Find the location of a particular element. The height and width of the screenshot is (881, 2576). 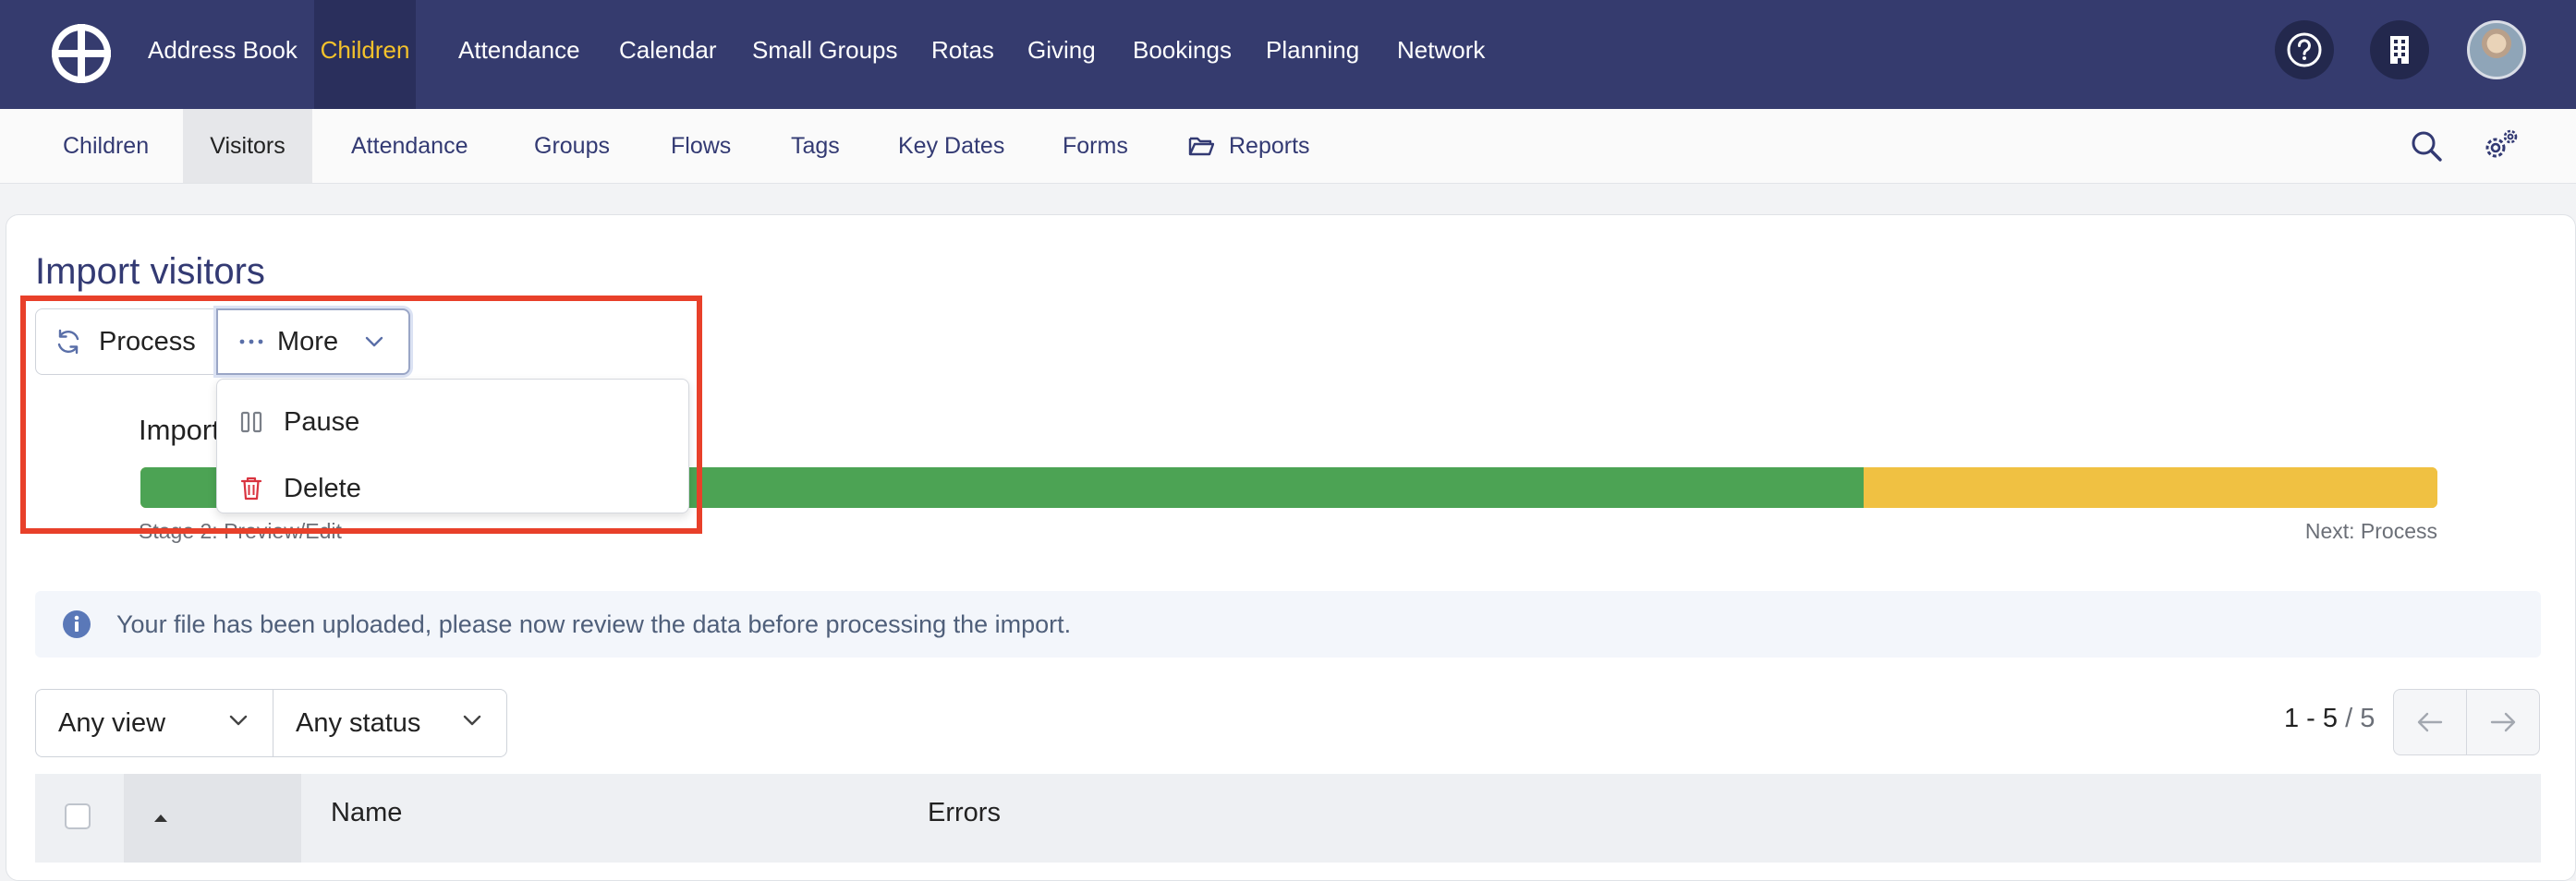

view-filter-select: Any view is located at coordinates (154, 723).